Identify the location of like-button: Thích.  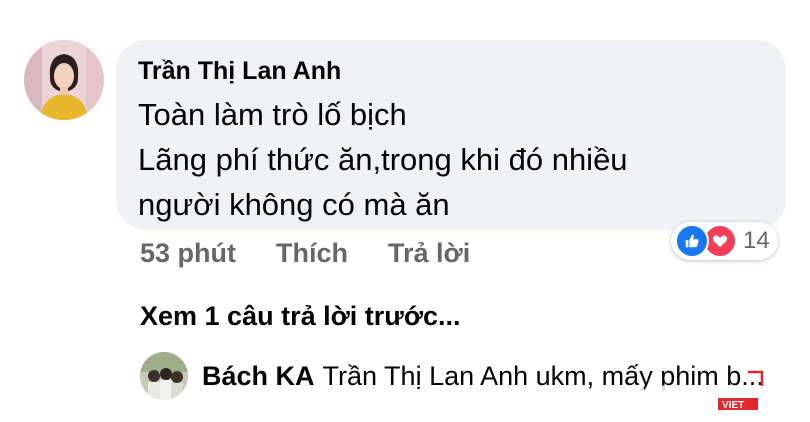
(312, 253).